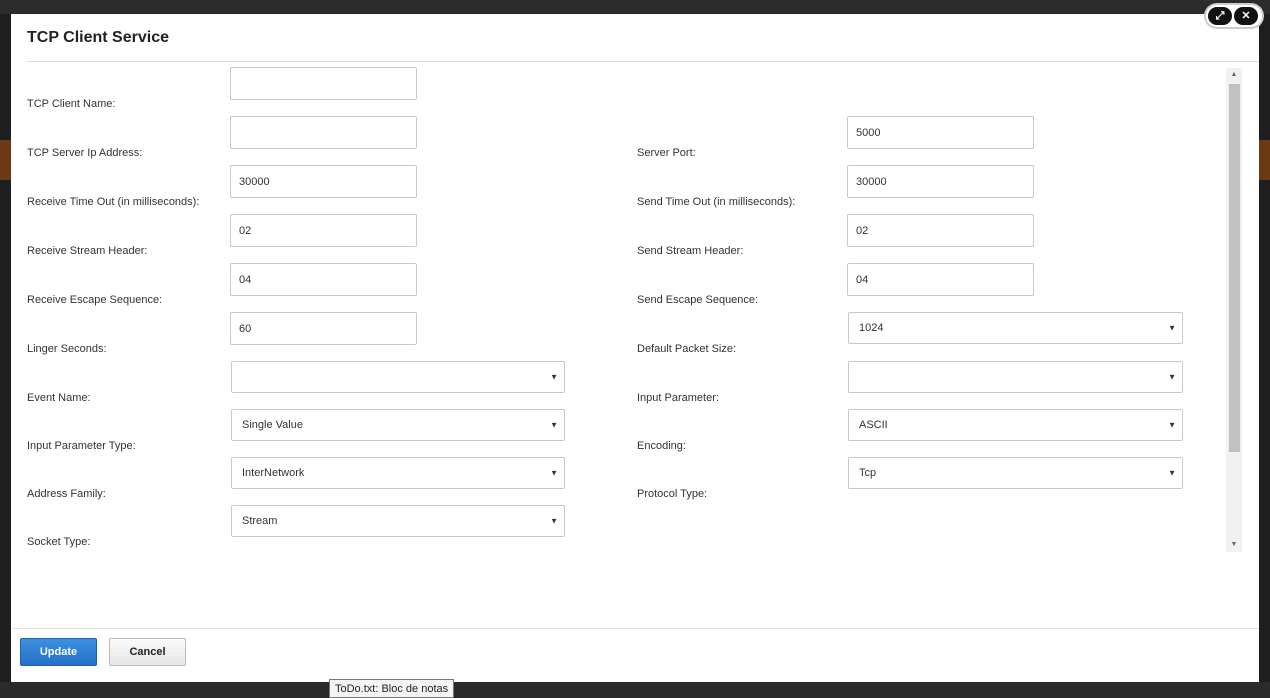 This screenshot has width=1270, height=698. What do you see at coordinates (635, 7) in the screenshot?
I see `background-app-header` at bounding box center [635, 7].